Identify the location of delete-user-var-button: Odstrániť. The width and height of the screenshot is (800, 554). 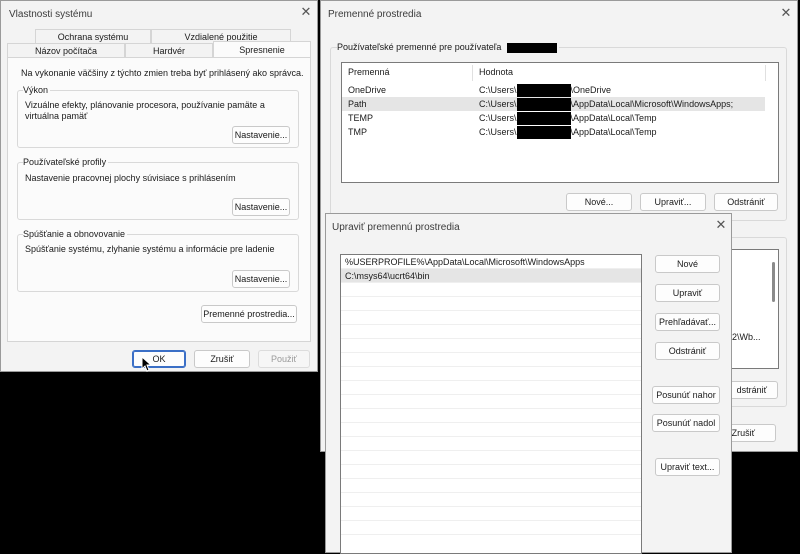
(746, 202).